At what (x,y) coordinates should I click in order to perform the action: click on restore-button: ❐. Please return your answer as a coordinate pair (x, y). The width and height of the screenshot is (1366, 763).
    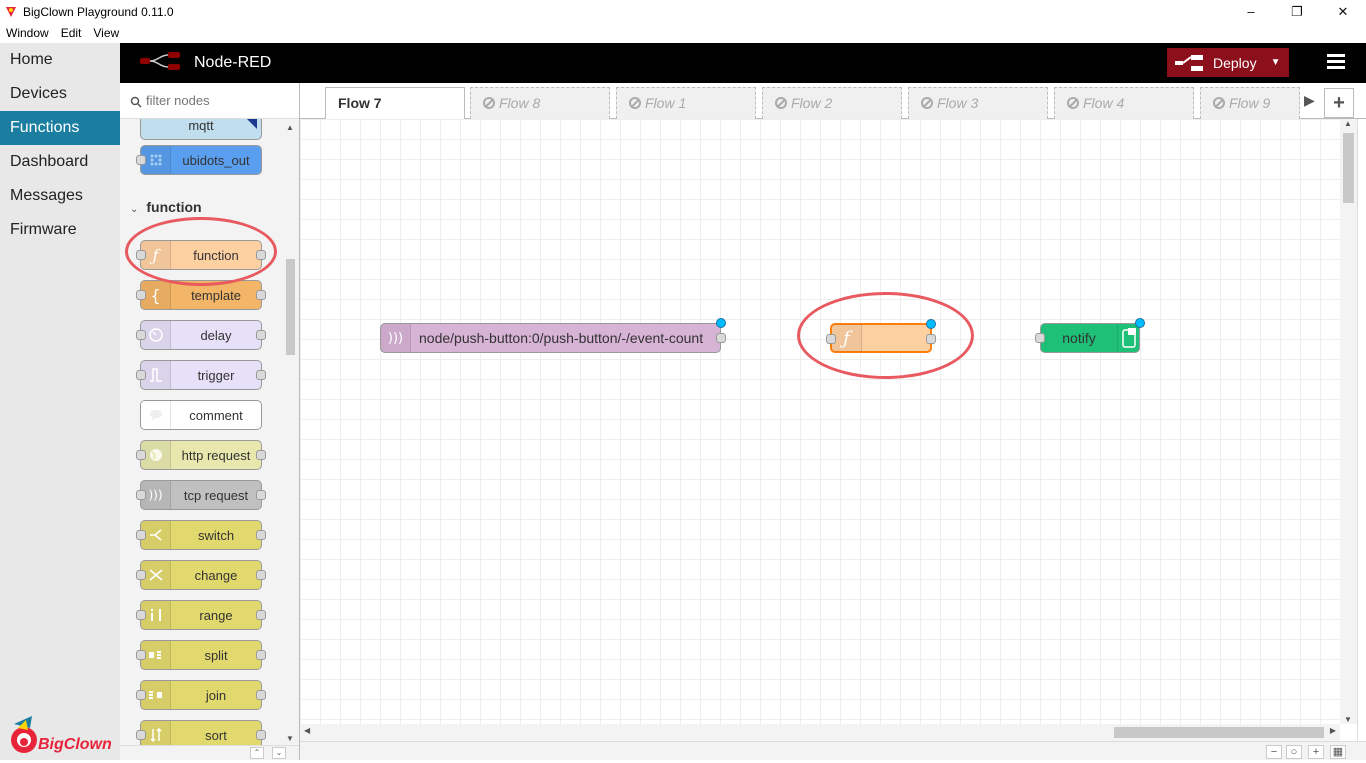
    Looking at the image, I should click on (1297, 11).